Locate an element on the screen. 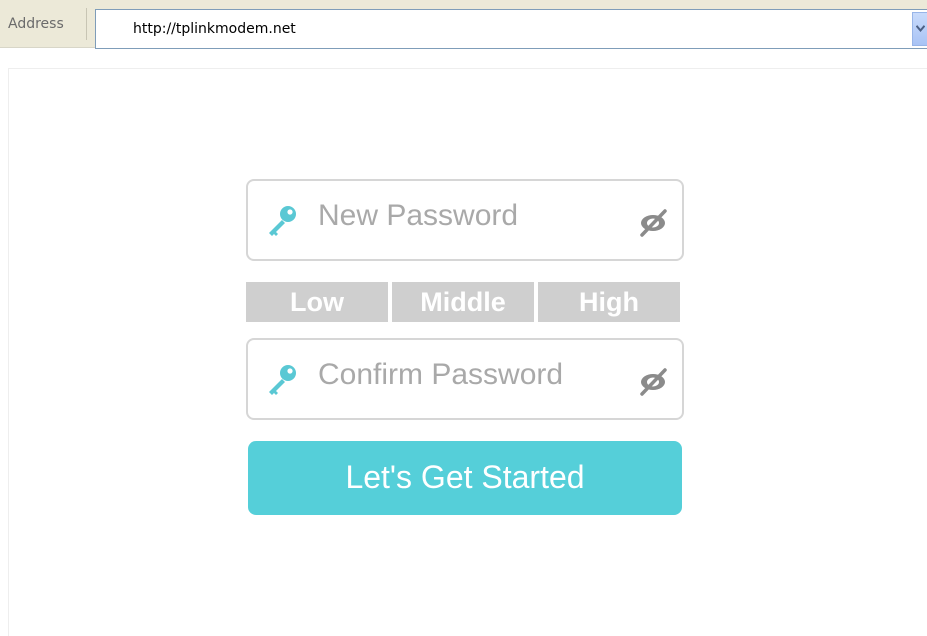  address-bar: Address http://tplinkmodem.net is located at coordinates (463, 24).